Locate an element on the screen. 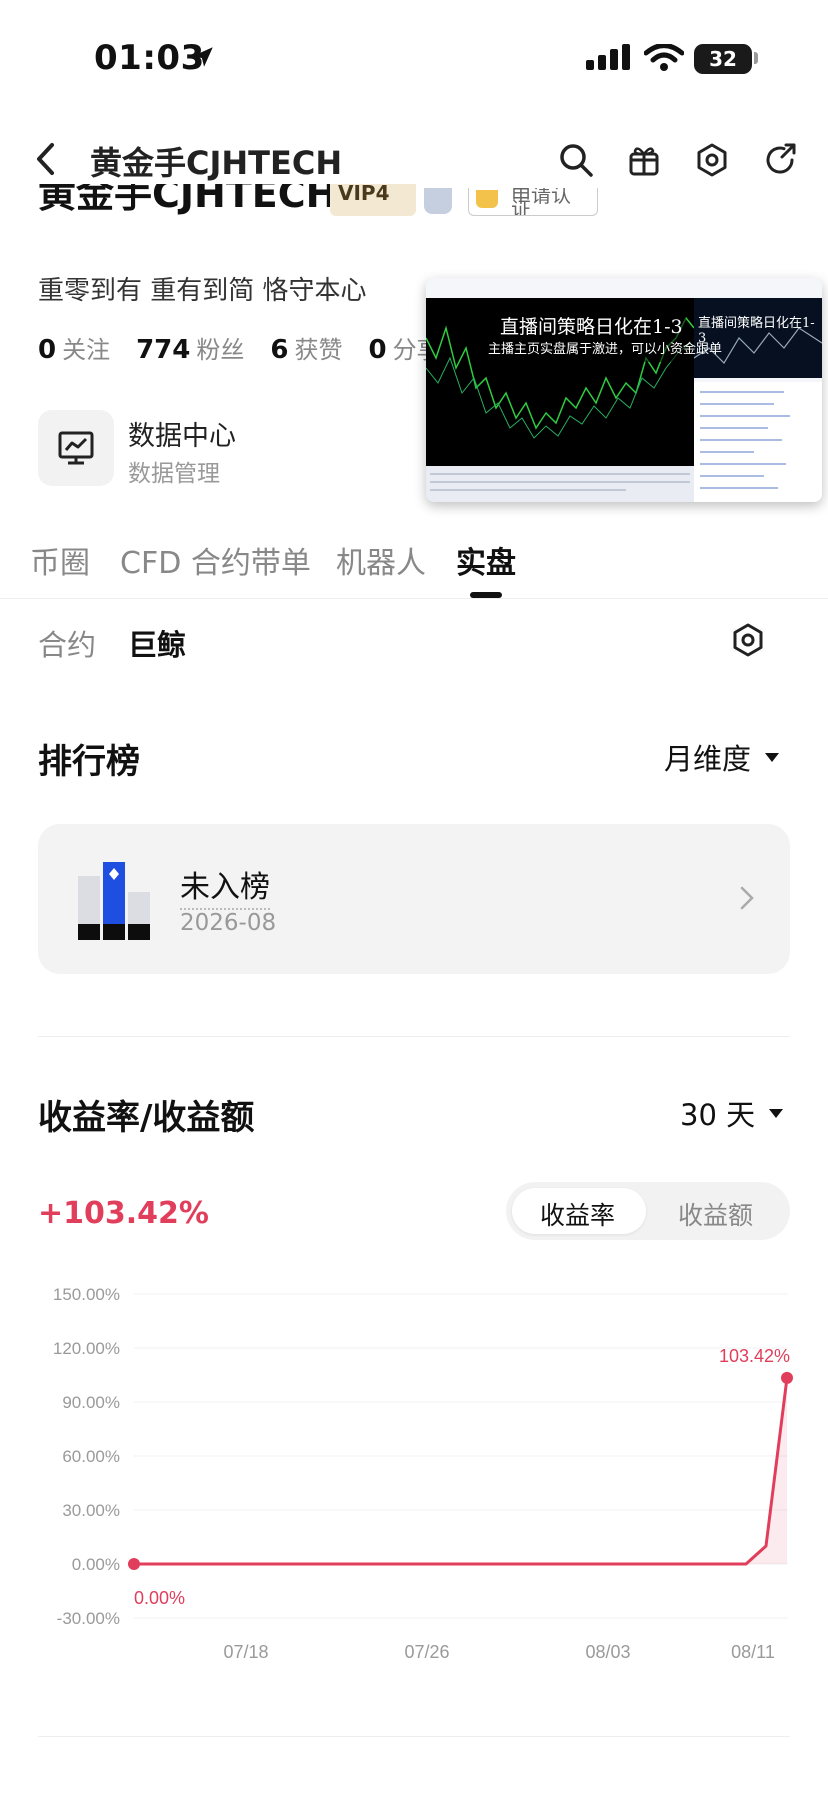 This screenshot has width=828, height=1800. series-area is located at coordinates (460, 1470).